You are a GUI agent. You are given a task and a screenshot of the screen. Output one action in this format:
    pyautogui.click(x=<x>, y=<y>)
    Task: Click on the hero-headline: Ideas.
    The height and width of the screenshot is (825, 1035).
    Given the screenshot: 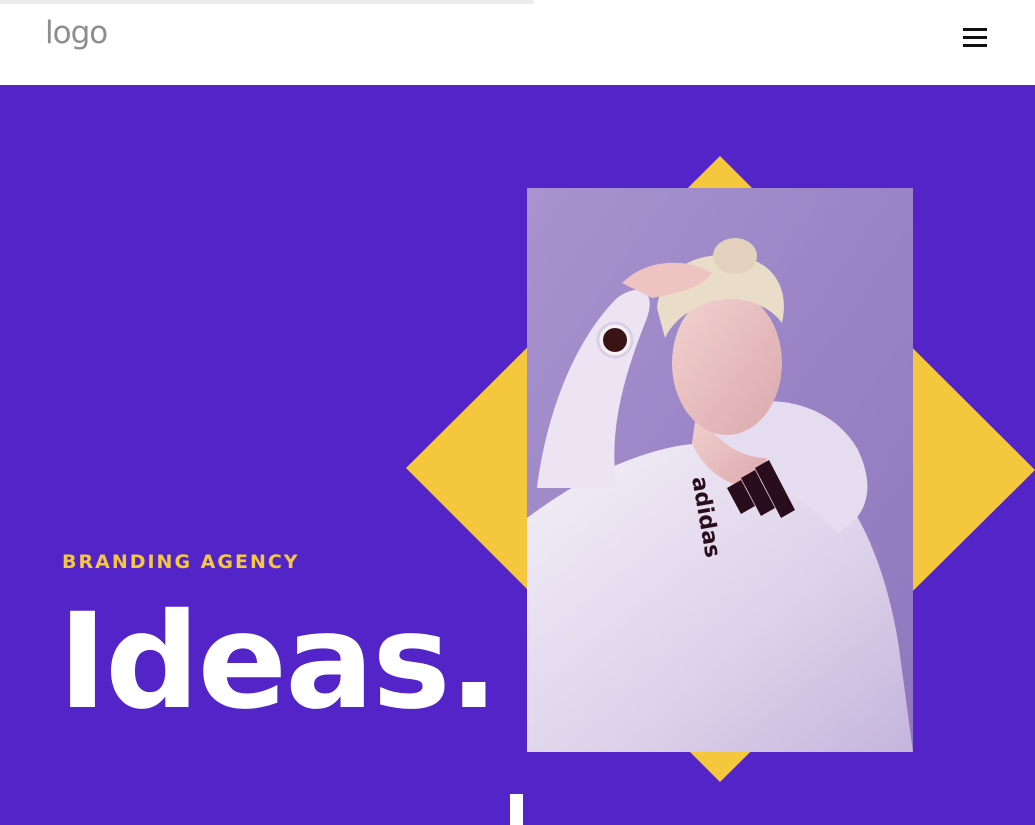 What is the action you would take?
    pyautogui.click(x=278, y=662)
    